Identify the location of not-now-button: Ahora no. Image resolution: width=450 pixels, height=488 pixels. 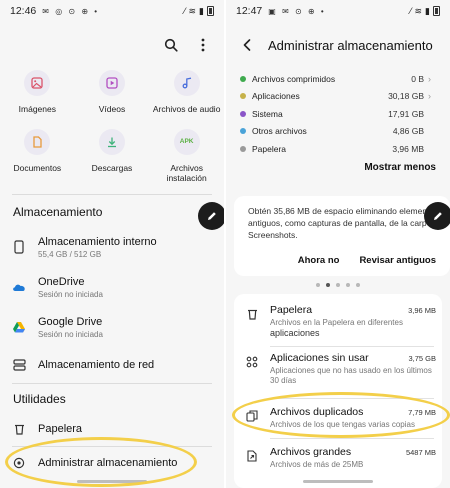
(319, 260).